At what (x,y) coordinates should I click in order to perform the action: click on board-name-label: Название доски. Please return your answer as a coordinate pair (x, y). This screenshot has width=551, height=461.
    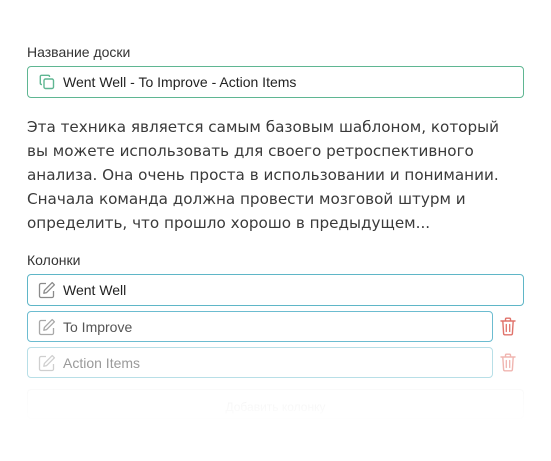
    Looking at the image, I should click on (79, 52).